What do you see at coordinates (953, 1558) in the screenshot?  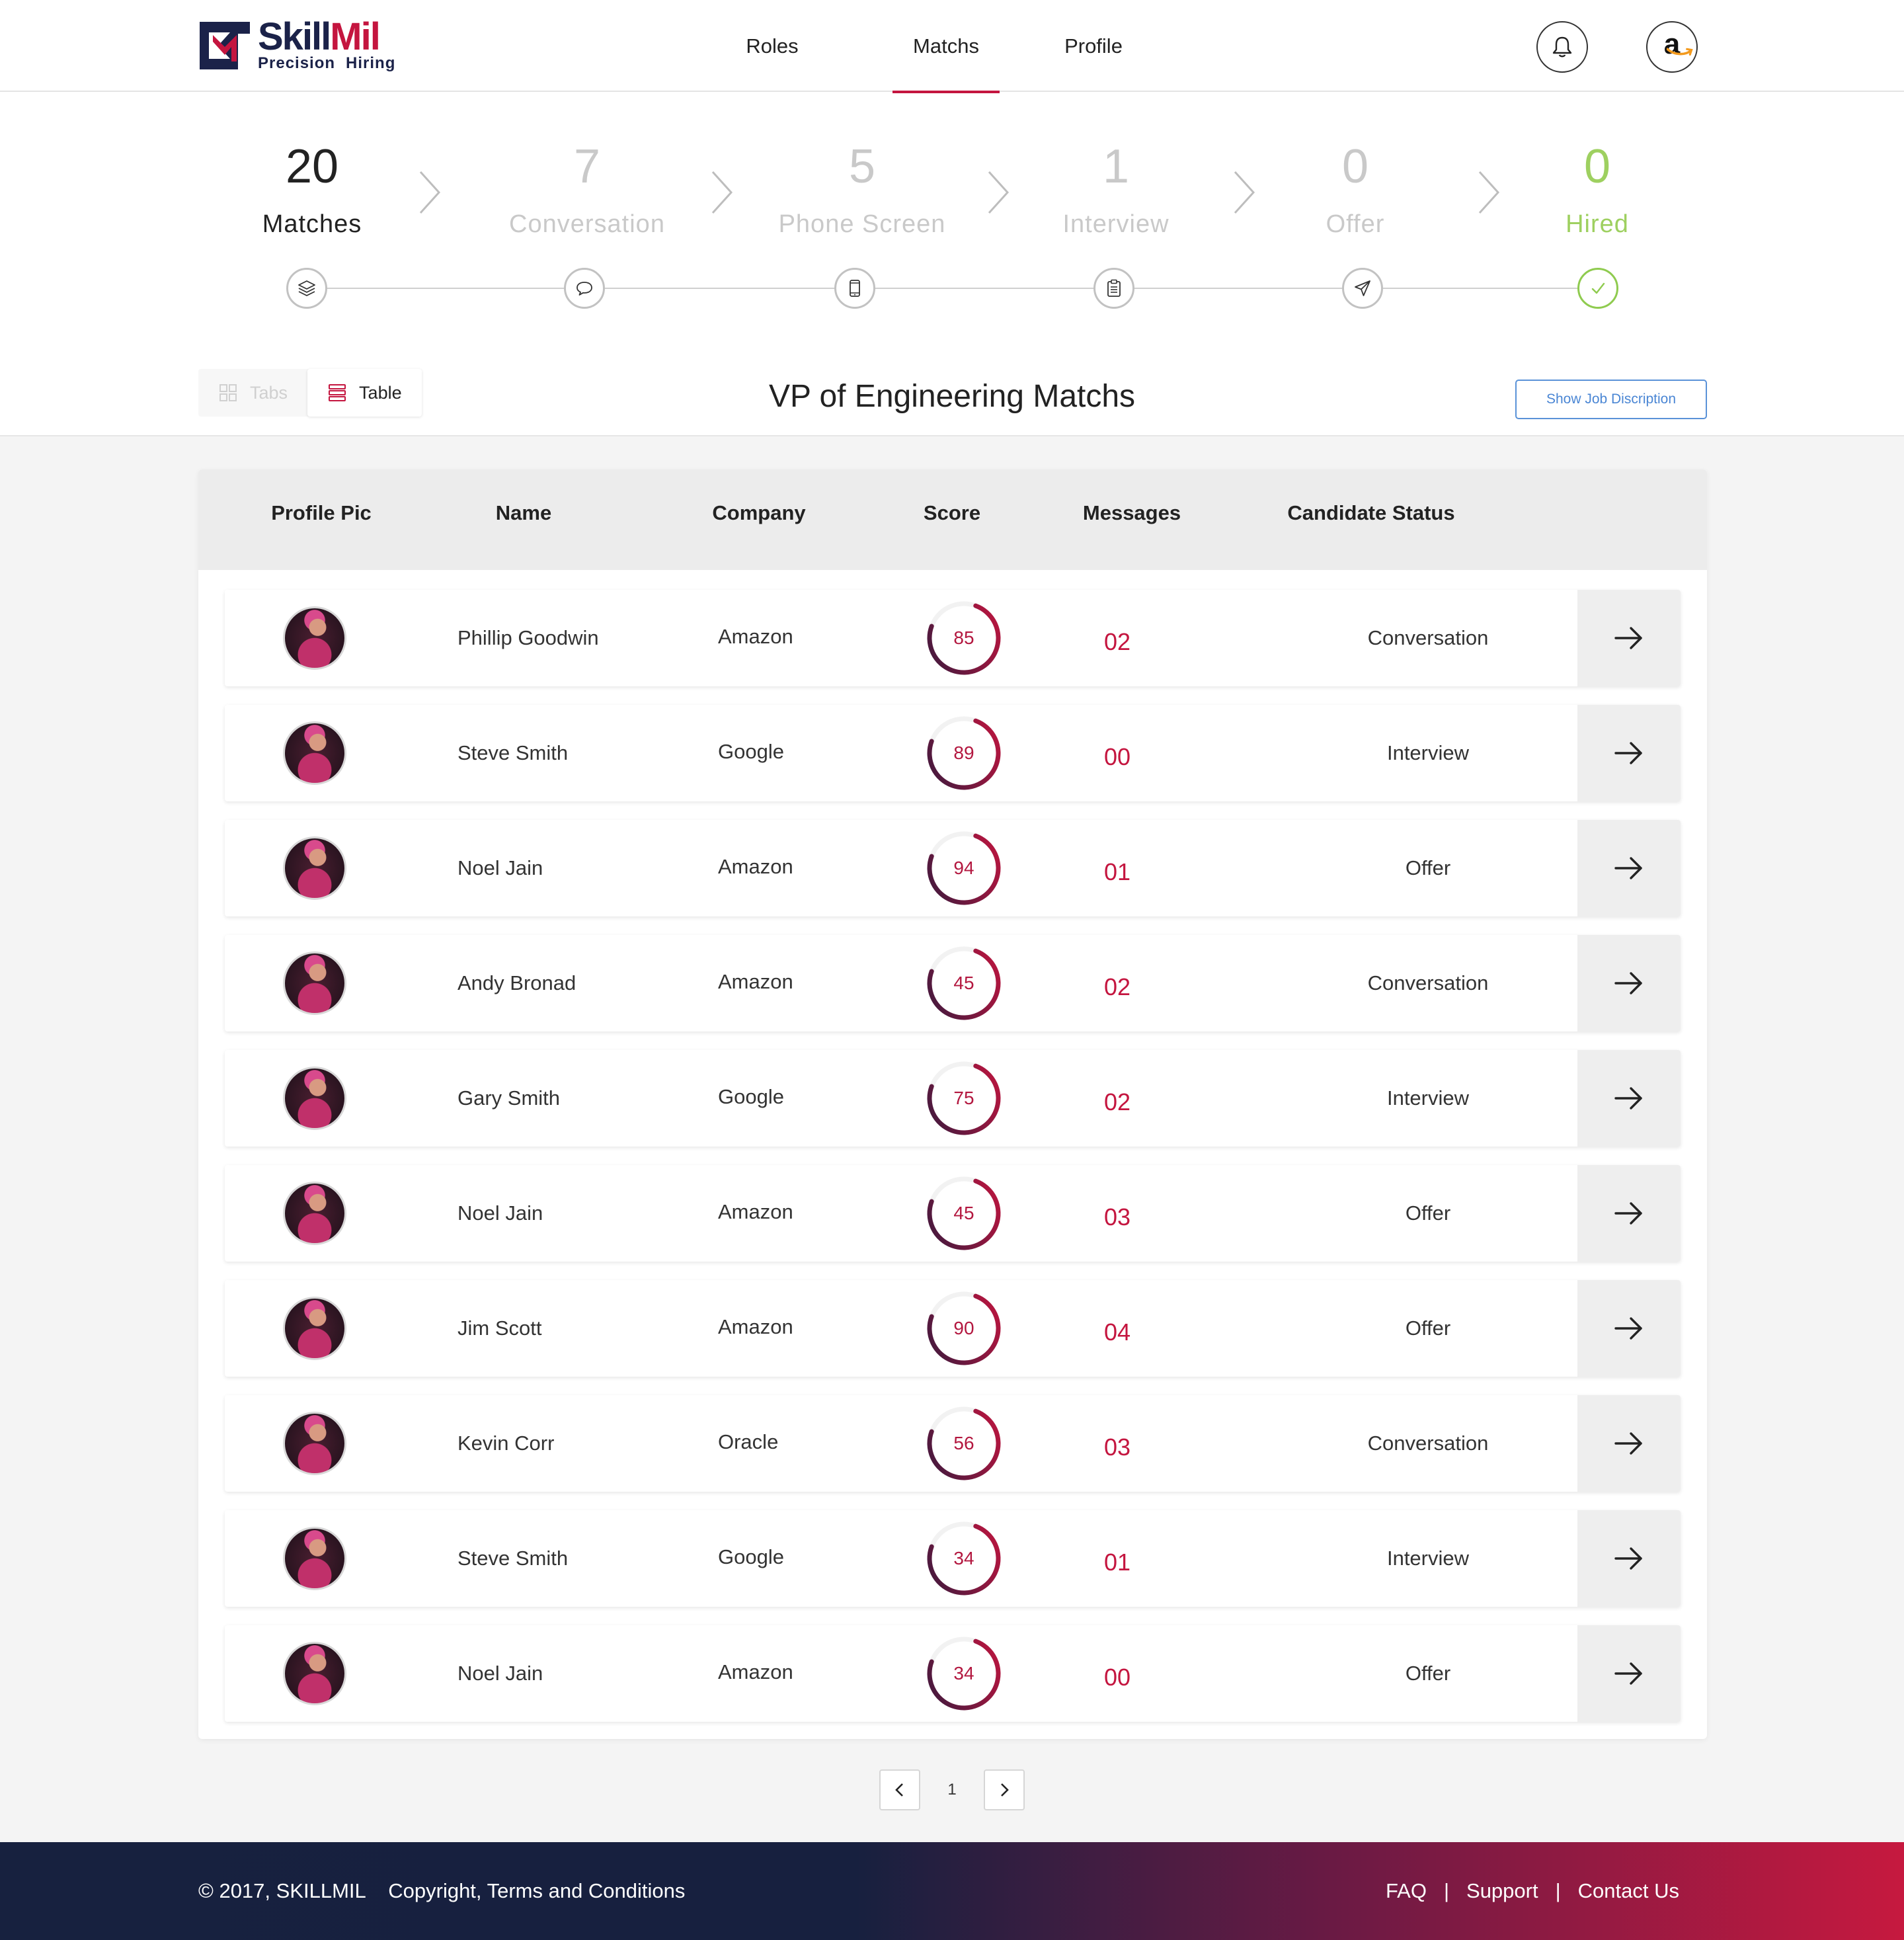 I see `table-row: Steve Smith Google 34 01 Interview` at bounding box center [953, 1558].